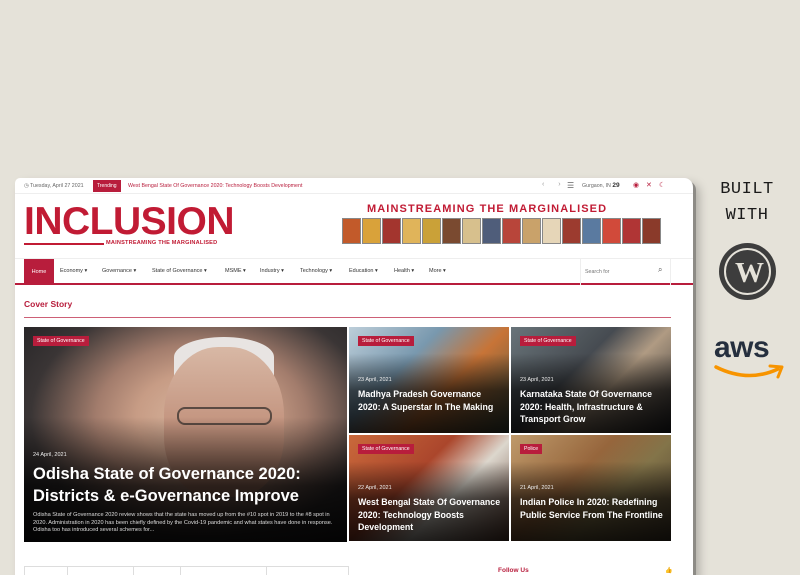 Image resolution: width=800 pixels, height=575 pixels. I want to click on nav-item-msme: MSME ▾, so click(235, 271).